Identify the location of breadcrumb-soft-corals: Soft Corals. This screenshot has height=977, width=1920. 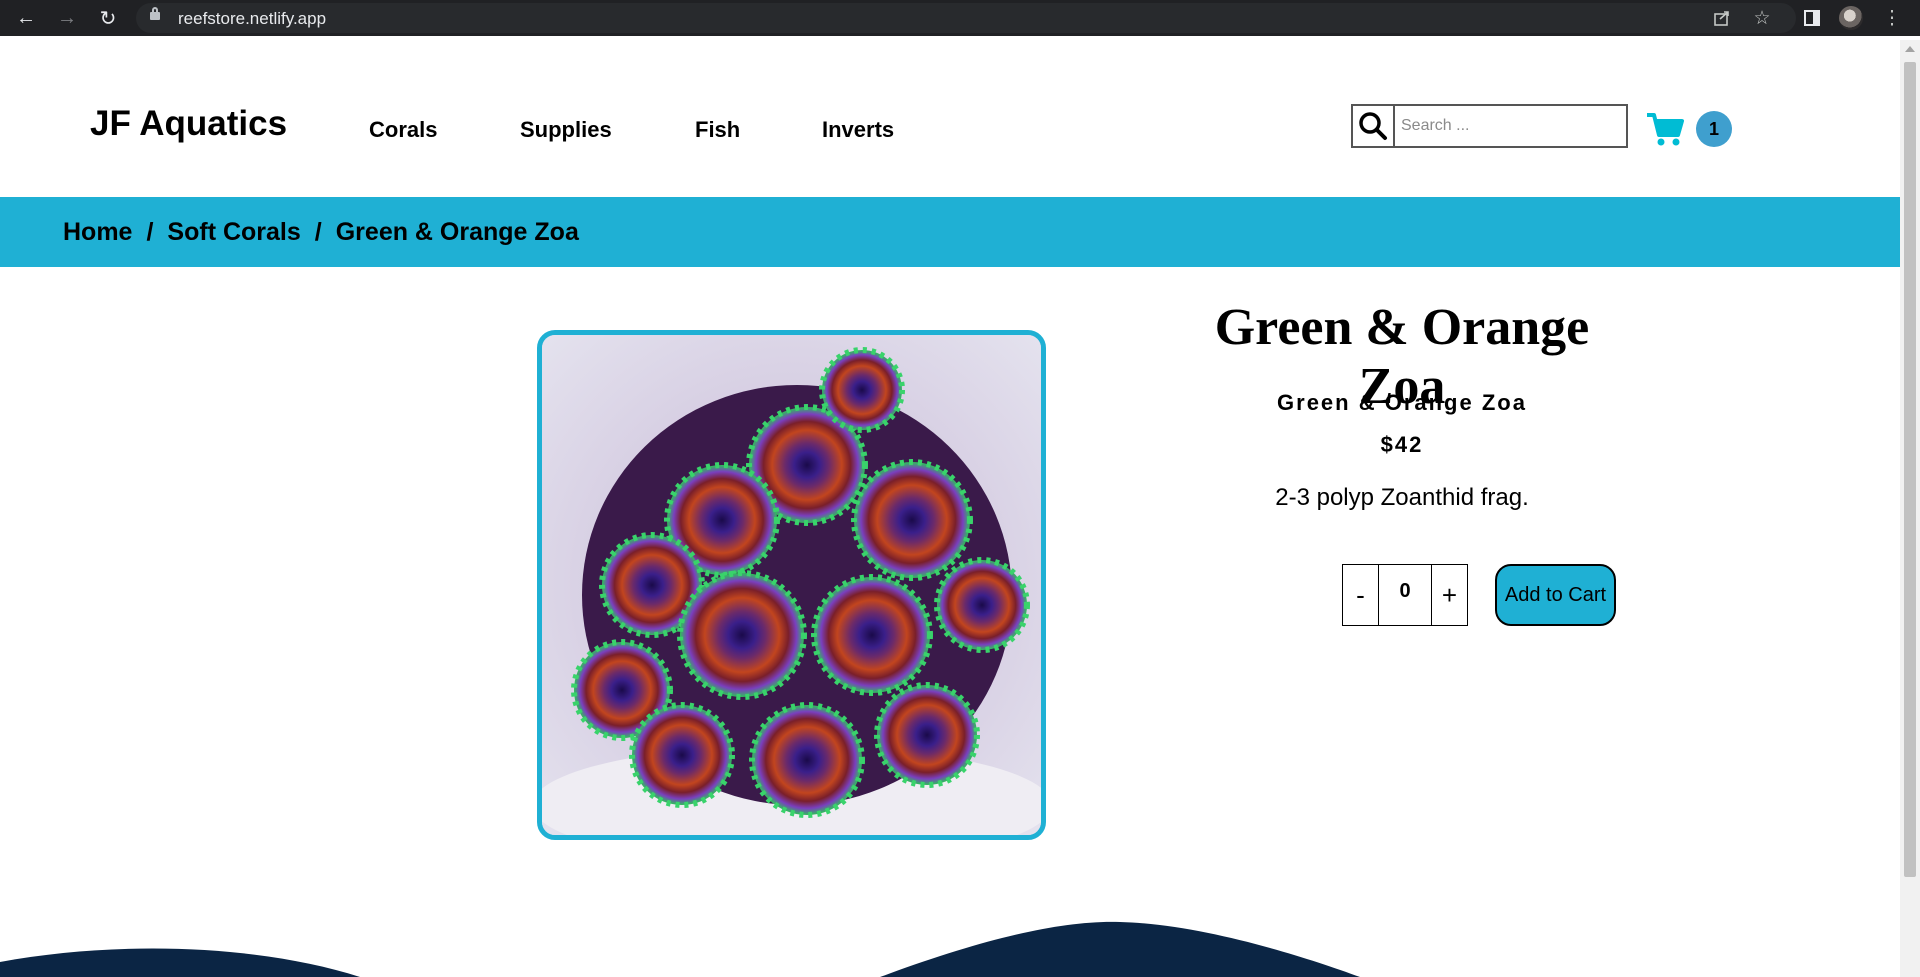
(233, 232).